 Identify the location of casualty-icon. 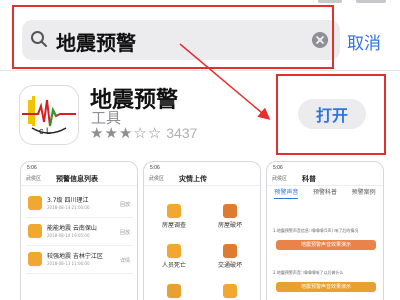
(174, 251).